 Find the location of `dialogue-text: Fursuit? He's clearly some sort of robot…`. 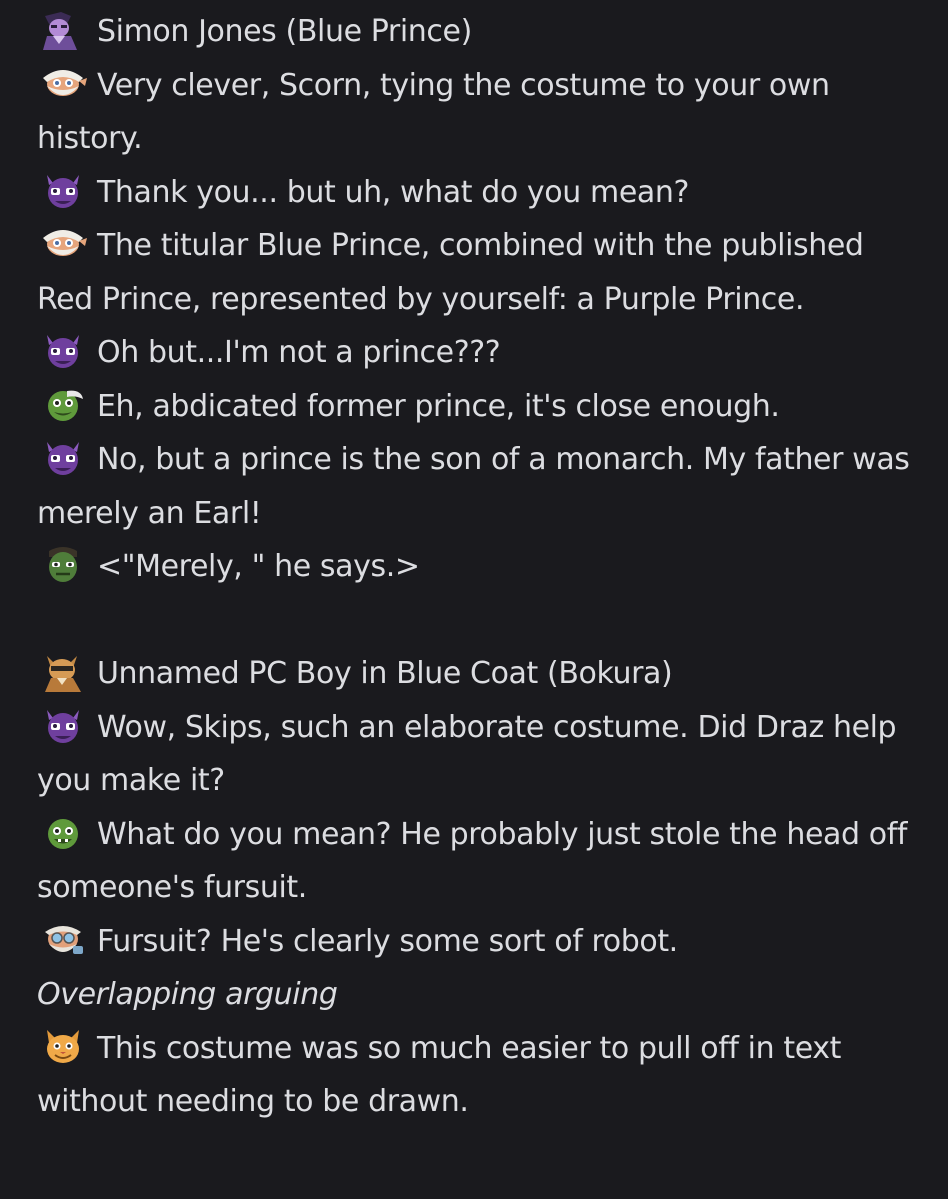

dialogue-text: Fursuit? He's clearly some sort of robot… is located at coordinates (387, 941).